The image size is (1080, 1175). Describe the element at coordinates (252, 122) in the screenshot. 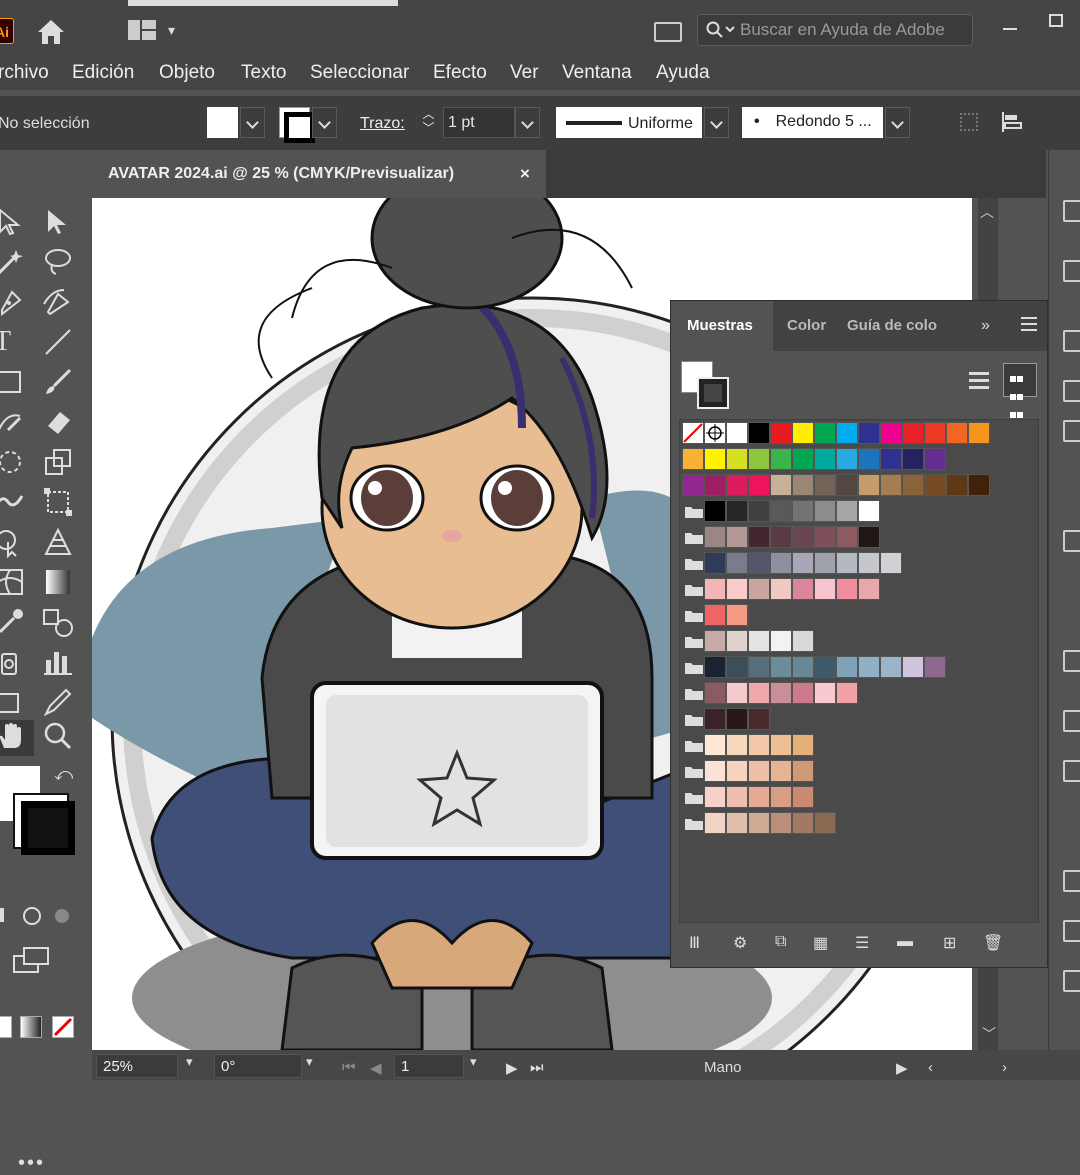

I see `fill-dropdown` at that location.